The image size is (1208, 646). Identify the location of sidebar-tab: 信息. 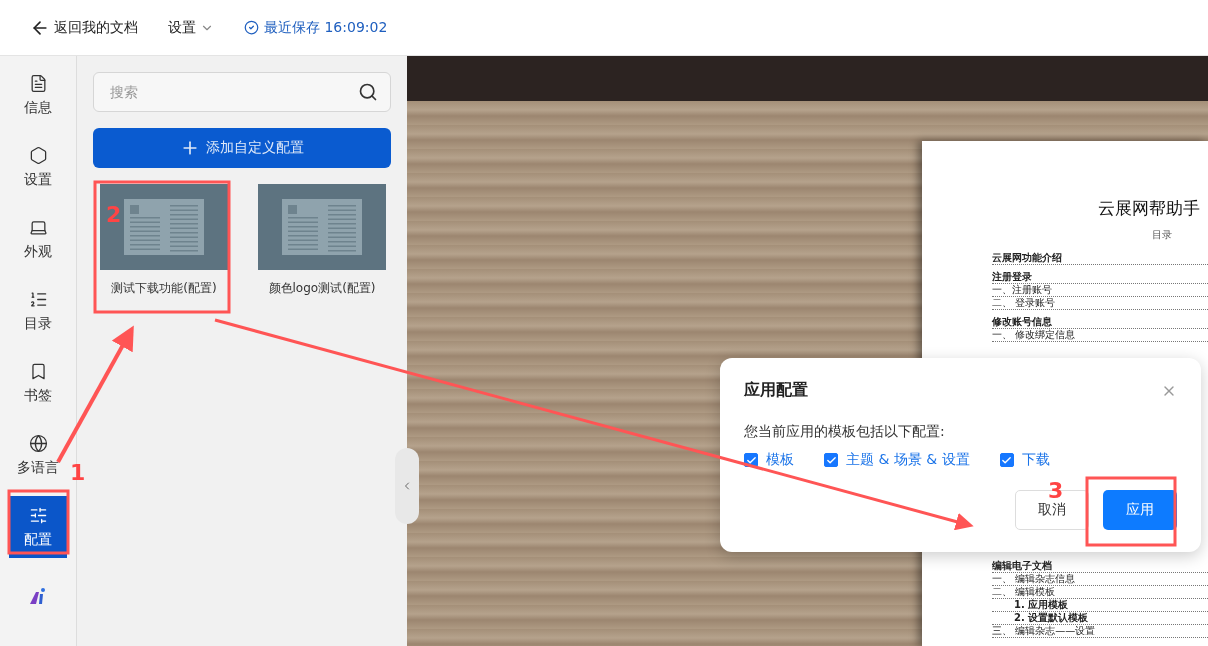
(38, 95).